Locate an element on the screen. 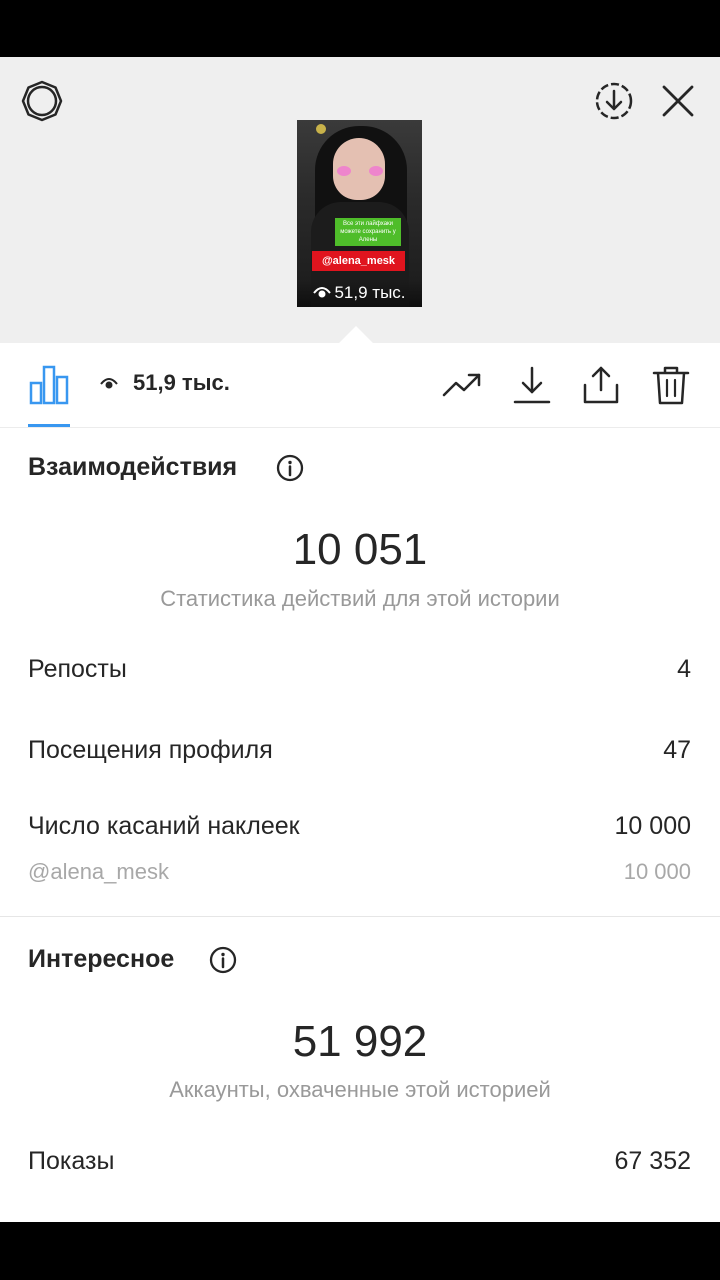 Image resolution: width=720 pixels, height=1280 pixels. story-views-overlay: 51,9 тыс. is located at coordinates (359, 293).